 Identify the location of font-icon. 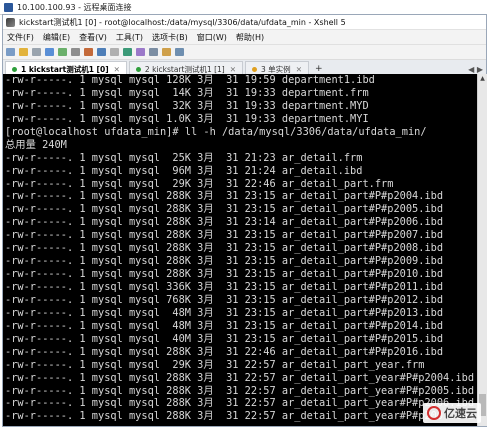
(114, 52).